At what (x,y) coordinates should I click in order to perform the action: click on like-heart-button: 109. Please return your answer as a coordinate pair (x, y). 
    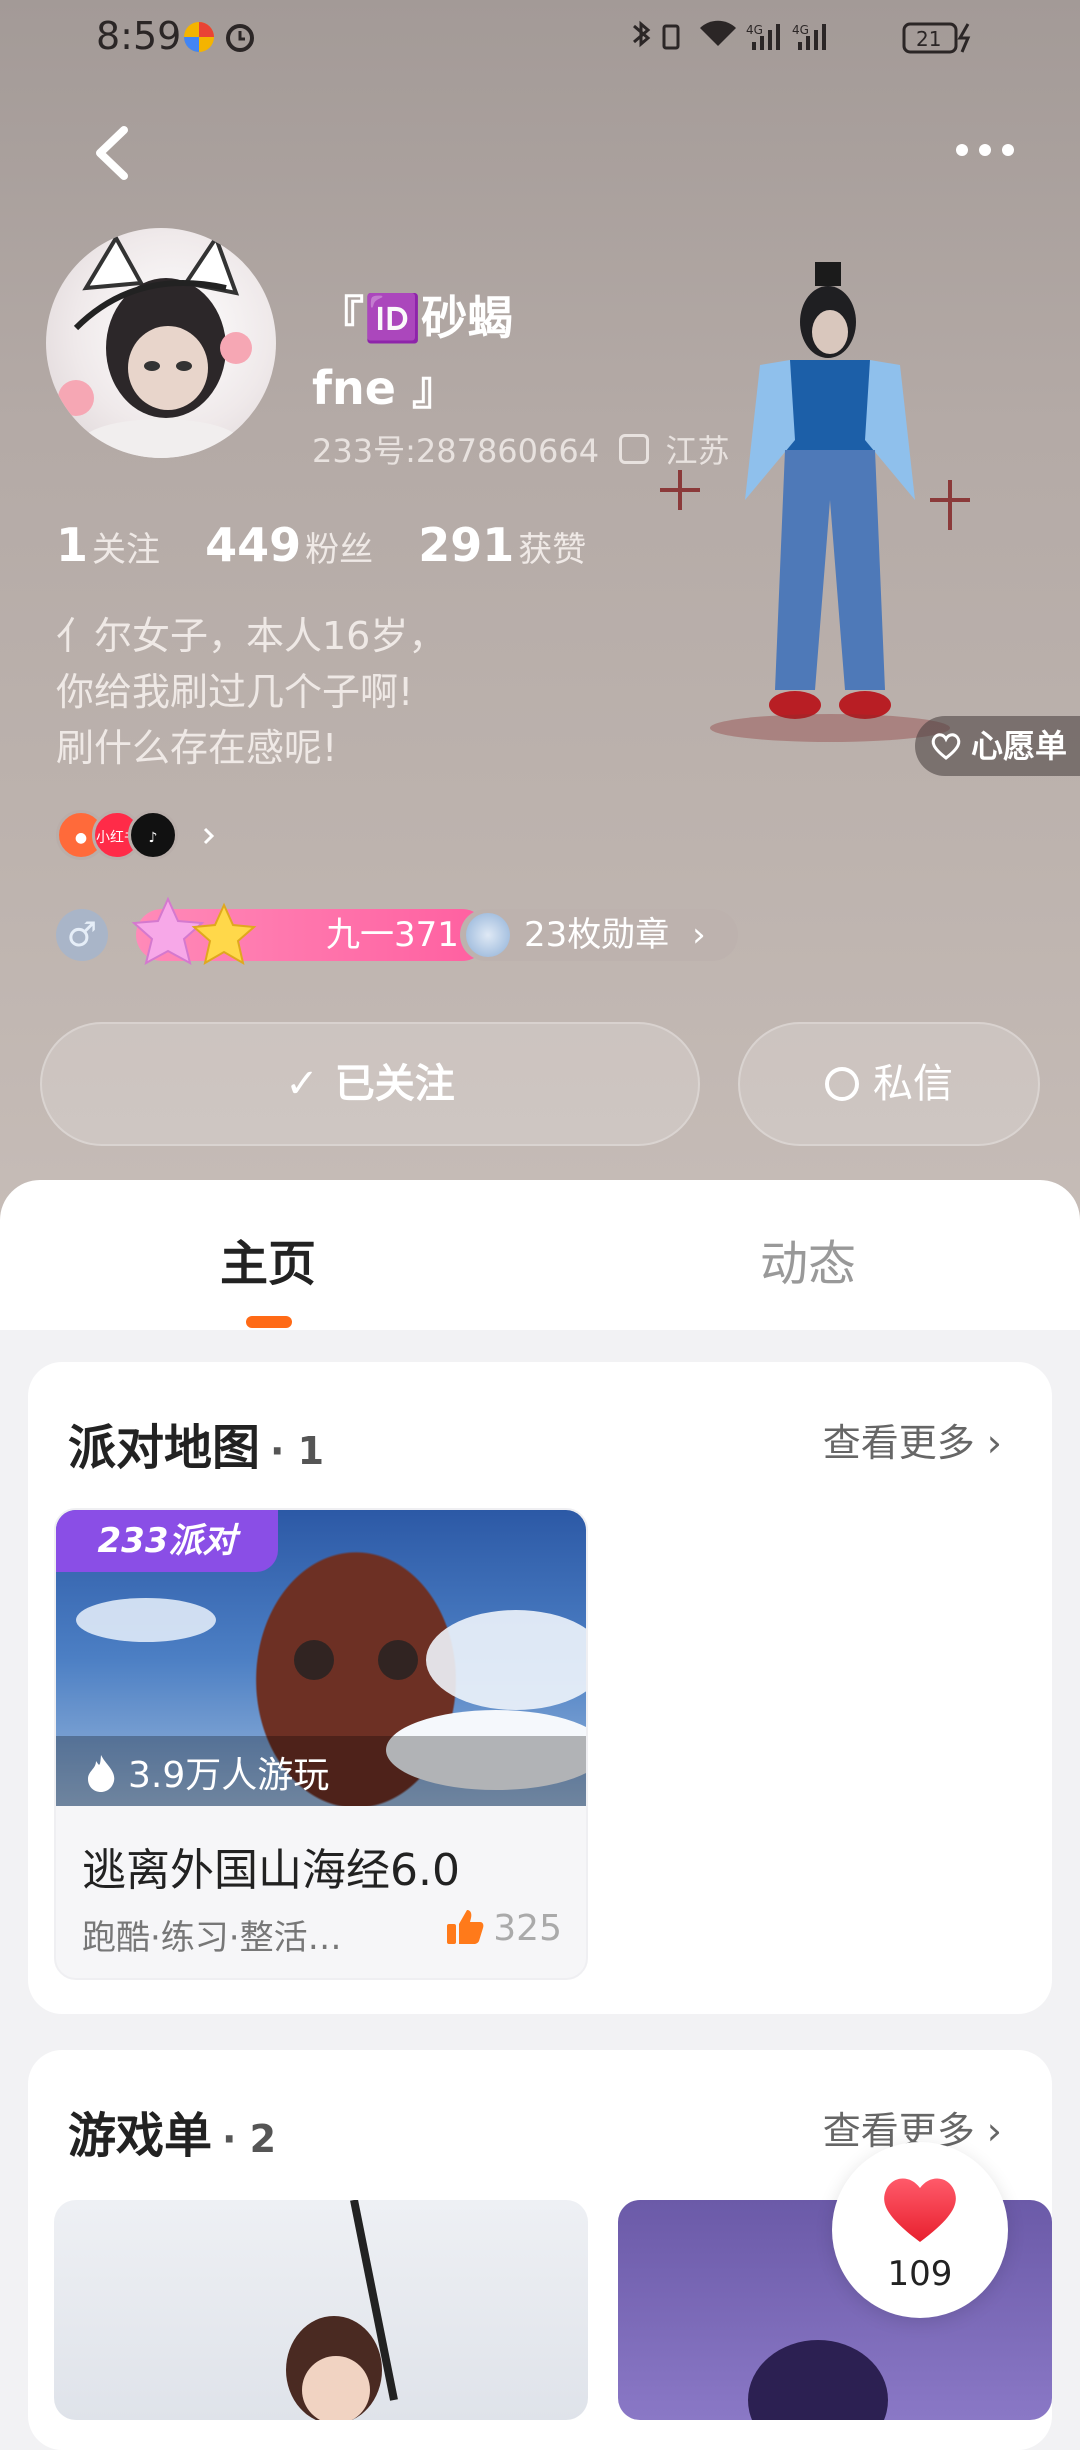
    Looking at the image, I should click on (920, 2230).